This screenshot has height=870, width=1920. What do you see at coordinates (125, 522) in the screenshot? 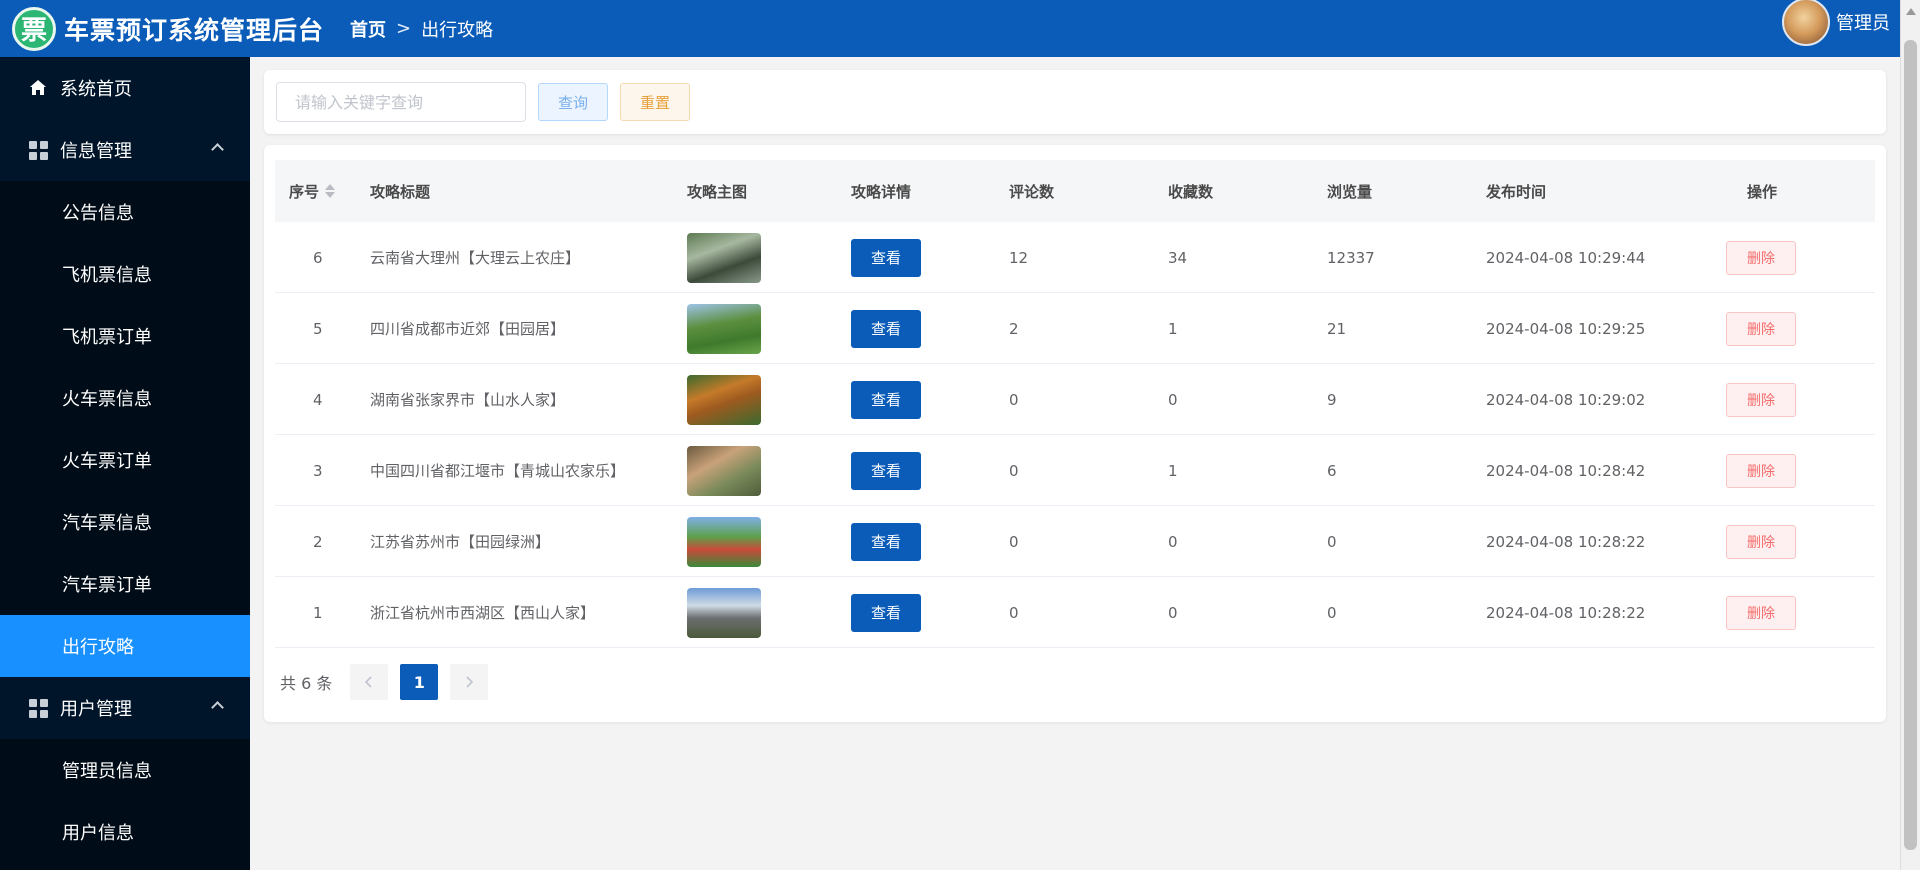
I see `sidebar-item-bus-info: 汽车票信息` at bounding box center [125, 522].